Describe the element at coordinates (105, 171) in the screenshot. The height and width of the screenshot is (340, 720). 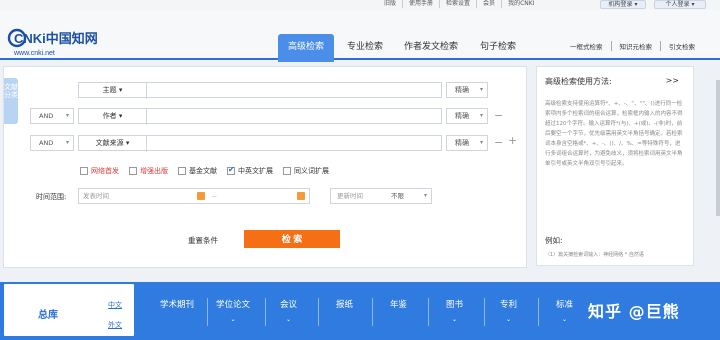
I see `checkbox-label: 网络首发` at that location.